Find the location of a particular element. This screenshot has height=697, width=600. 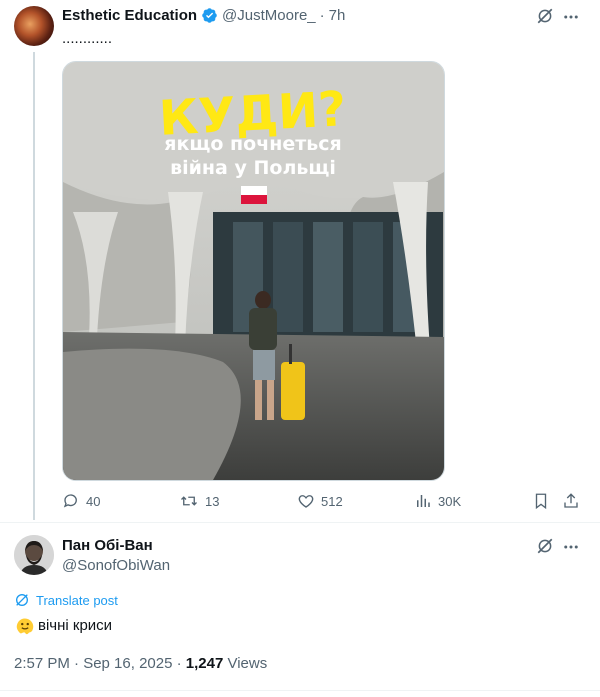

translate-label: Translate post is located at coordinates (77, 600).